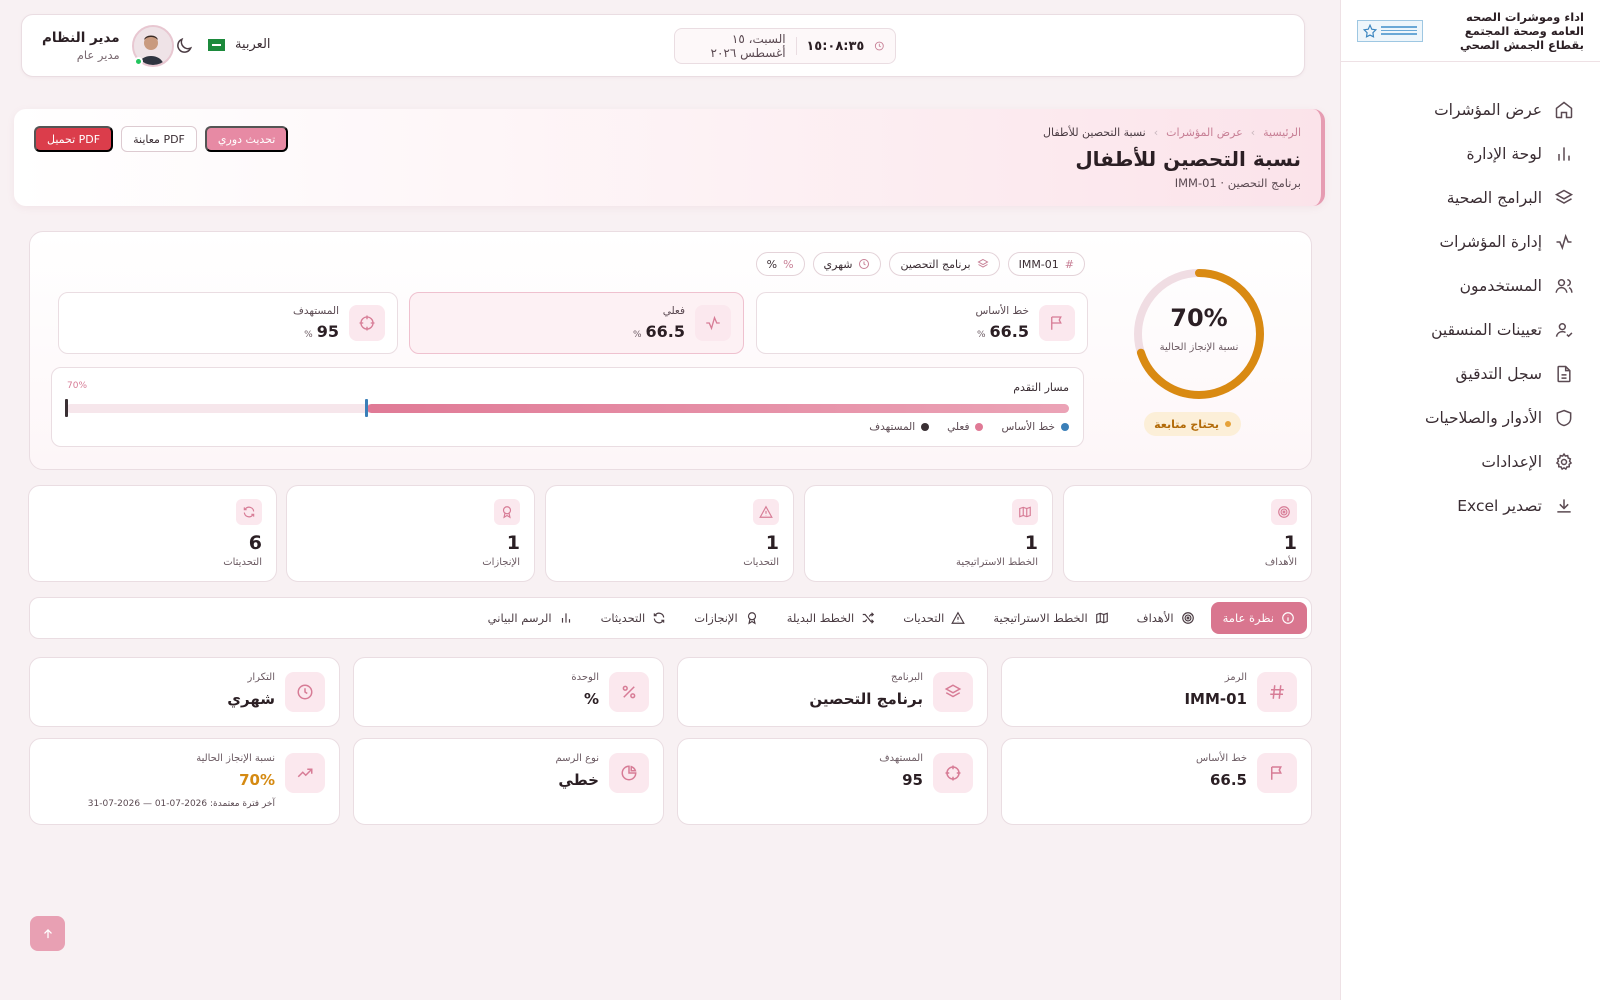  Describe the element at coordinates (507, 512) in the screenshot. I see `award-icon` at that location.